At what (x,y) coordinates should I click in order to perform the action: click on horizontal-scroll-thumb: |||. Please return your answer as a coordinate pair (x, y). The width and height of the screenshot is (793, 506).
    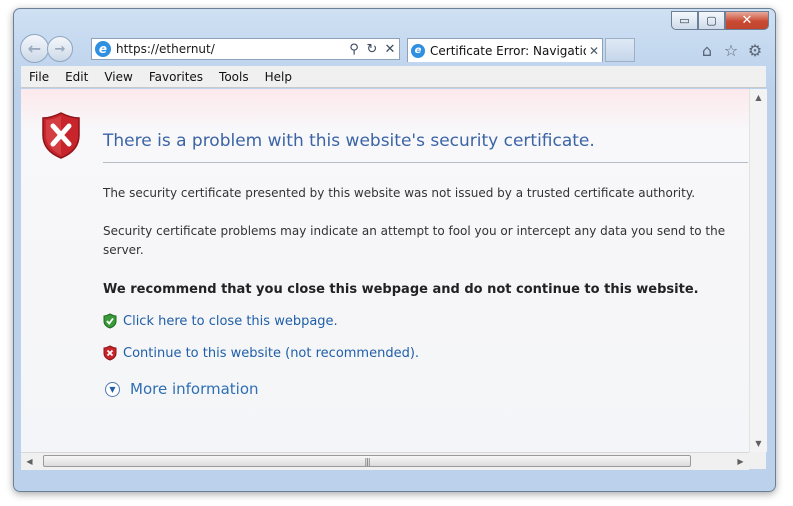
    Looking at the image, I should click on (367, 461).